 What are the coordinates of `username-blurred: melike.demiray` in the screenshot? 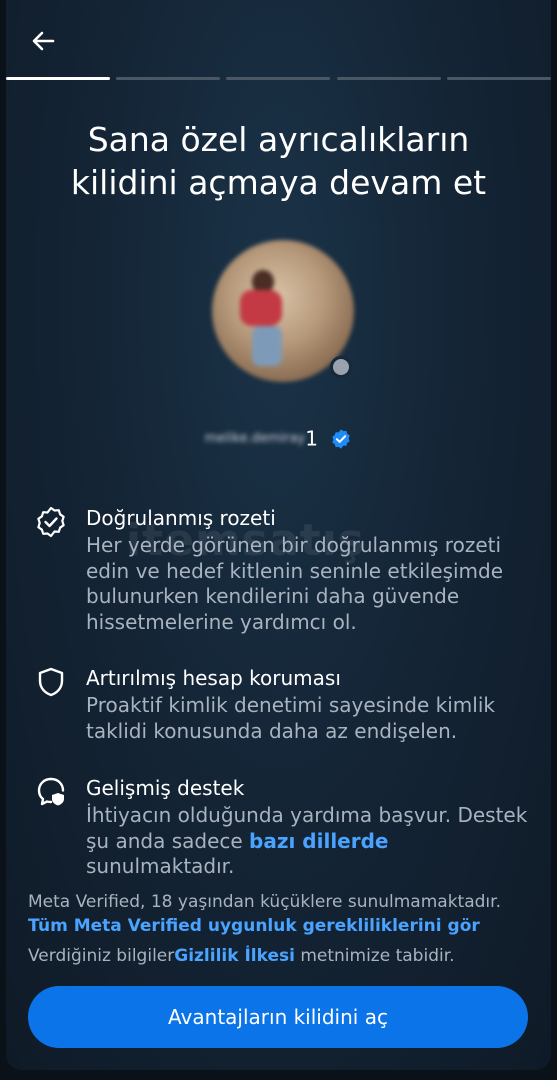 It's located at (255, 438).